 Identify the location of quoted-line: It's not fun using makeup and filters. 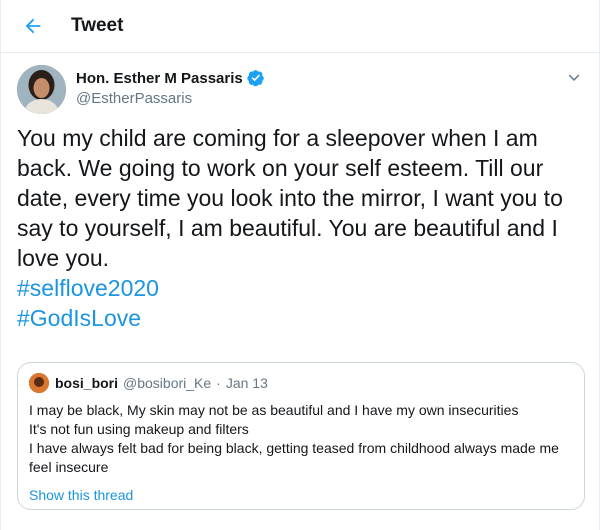
(139, 429).